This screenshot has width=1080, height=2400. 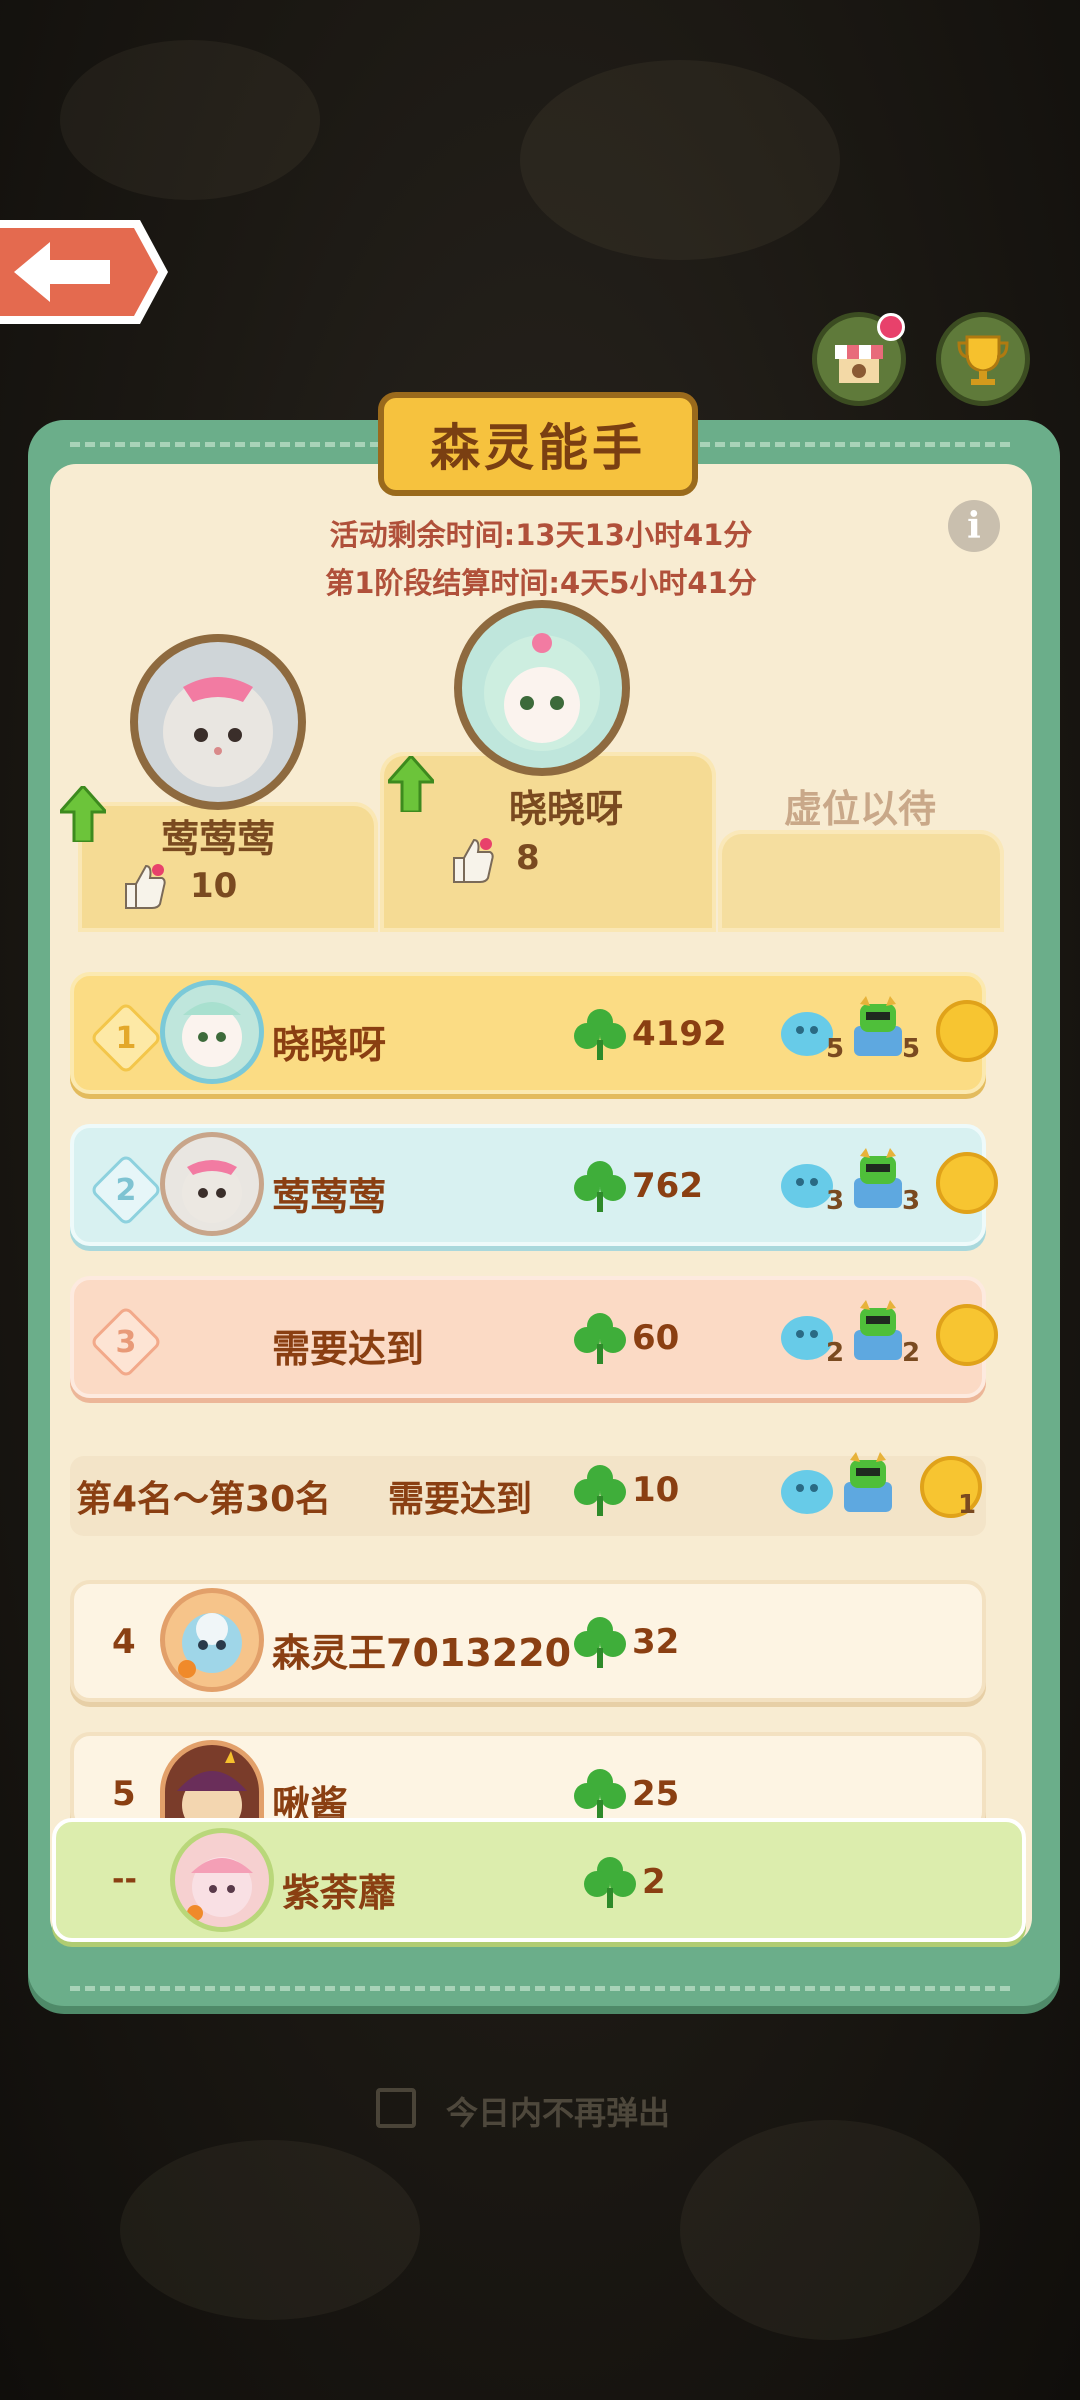 I want to click on coin-count: 1, so click(x=967, y=1505).